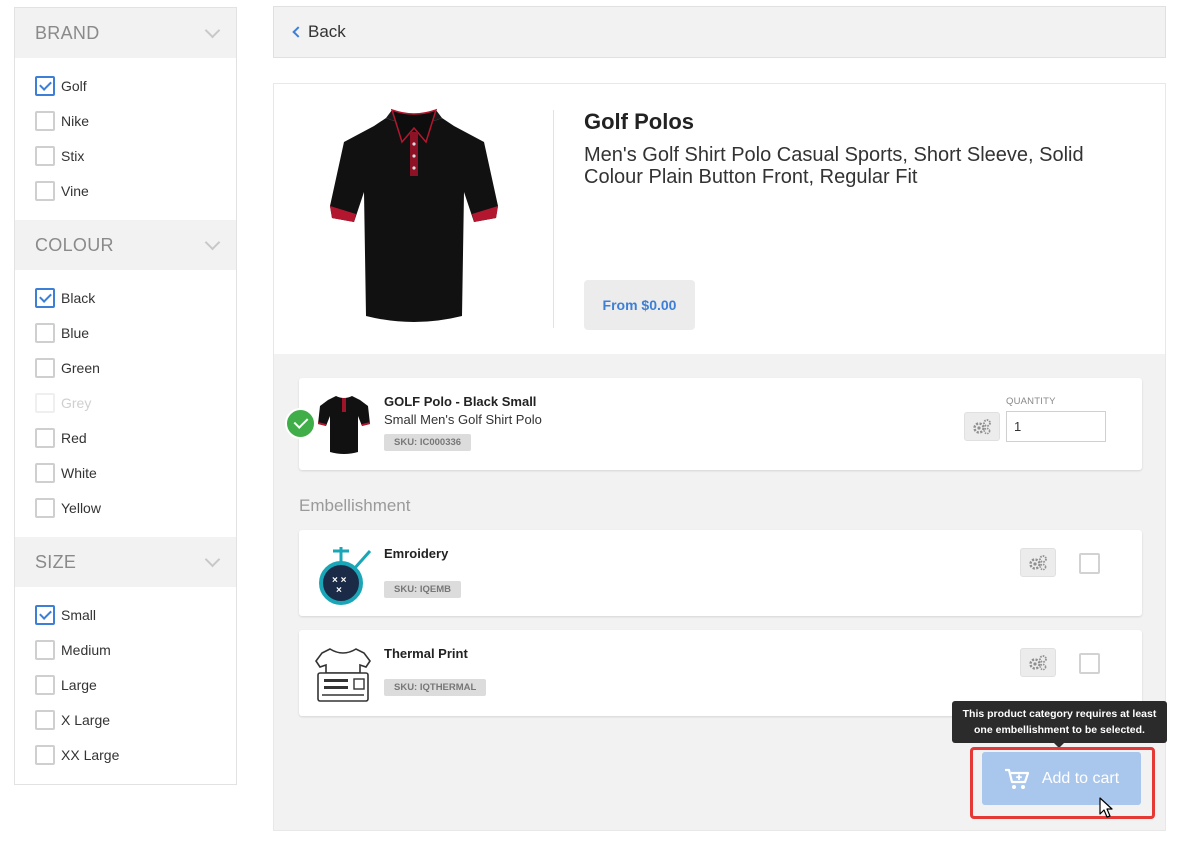 The height and width of the screenshot is (841, 1185). I want to click on size-filter-title: SIZE, so click(56, 561).